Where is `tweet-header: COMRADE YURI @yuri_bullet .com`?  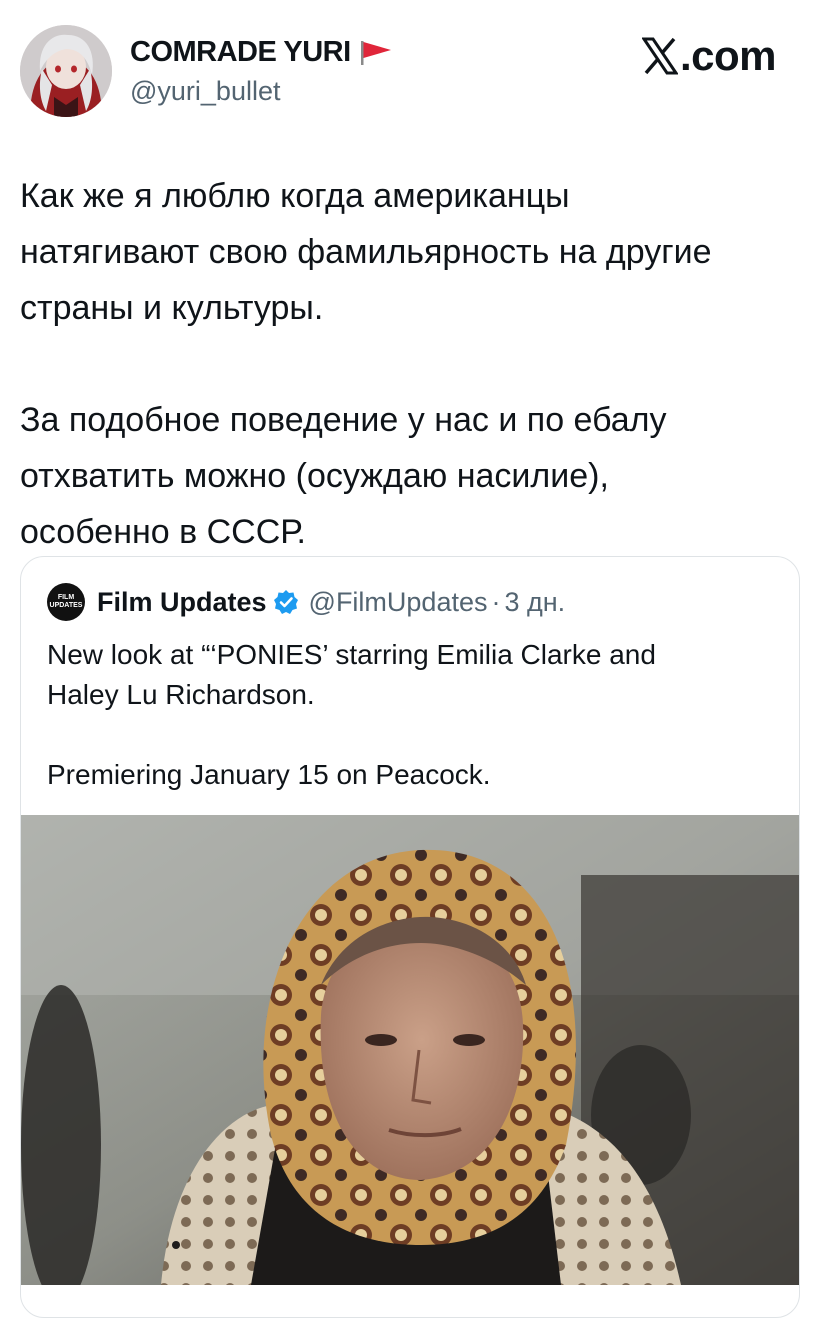 tweet-header: COMRADE YURI @yuri_bullet .com is located at coordinates (409, 65).